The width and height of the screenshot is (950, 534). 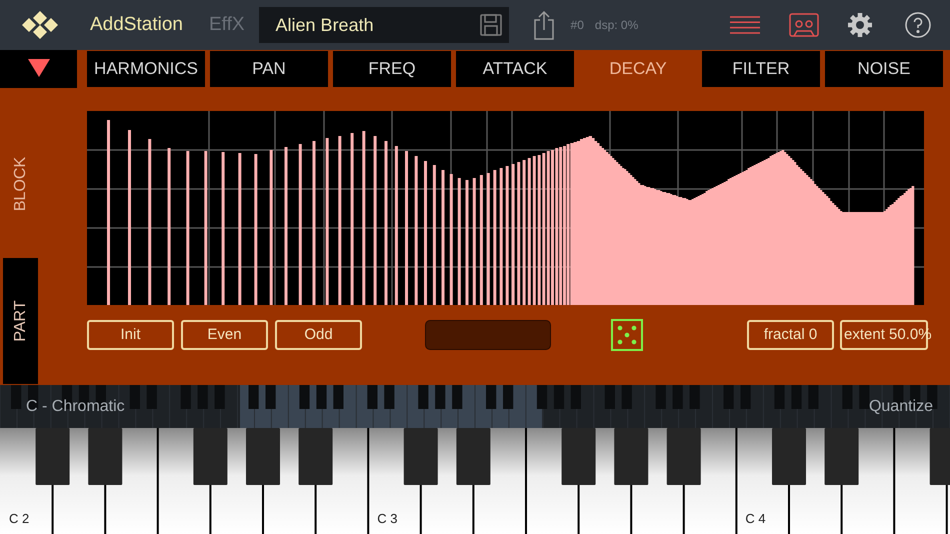 I want to click on octave-label: C 2, so click(x=19, y=519).